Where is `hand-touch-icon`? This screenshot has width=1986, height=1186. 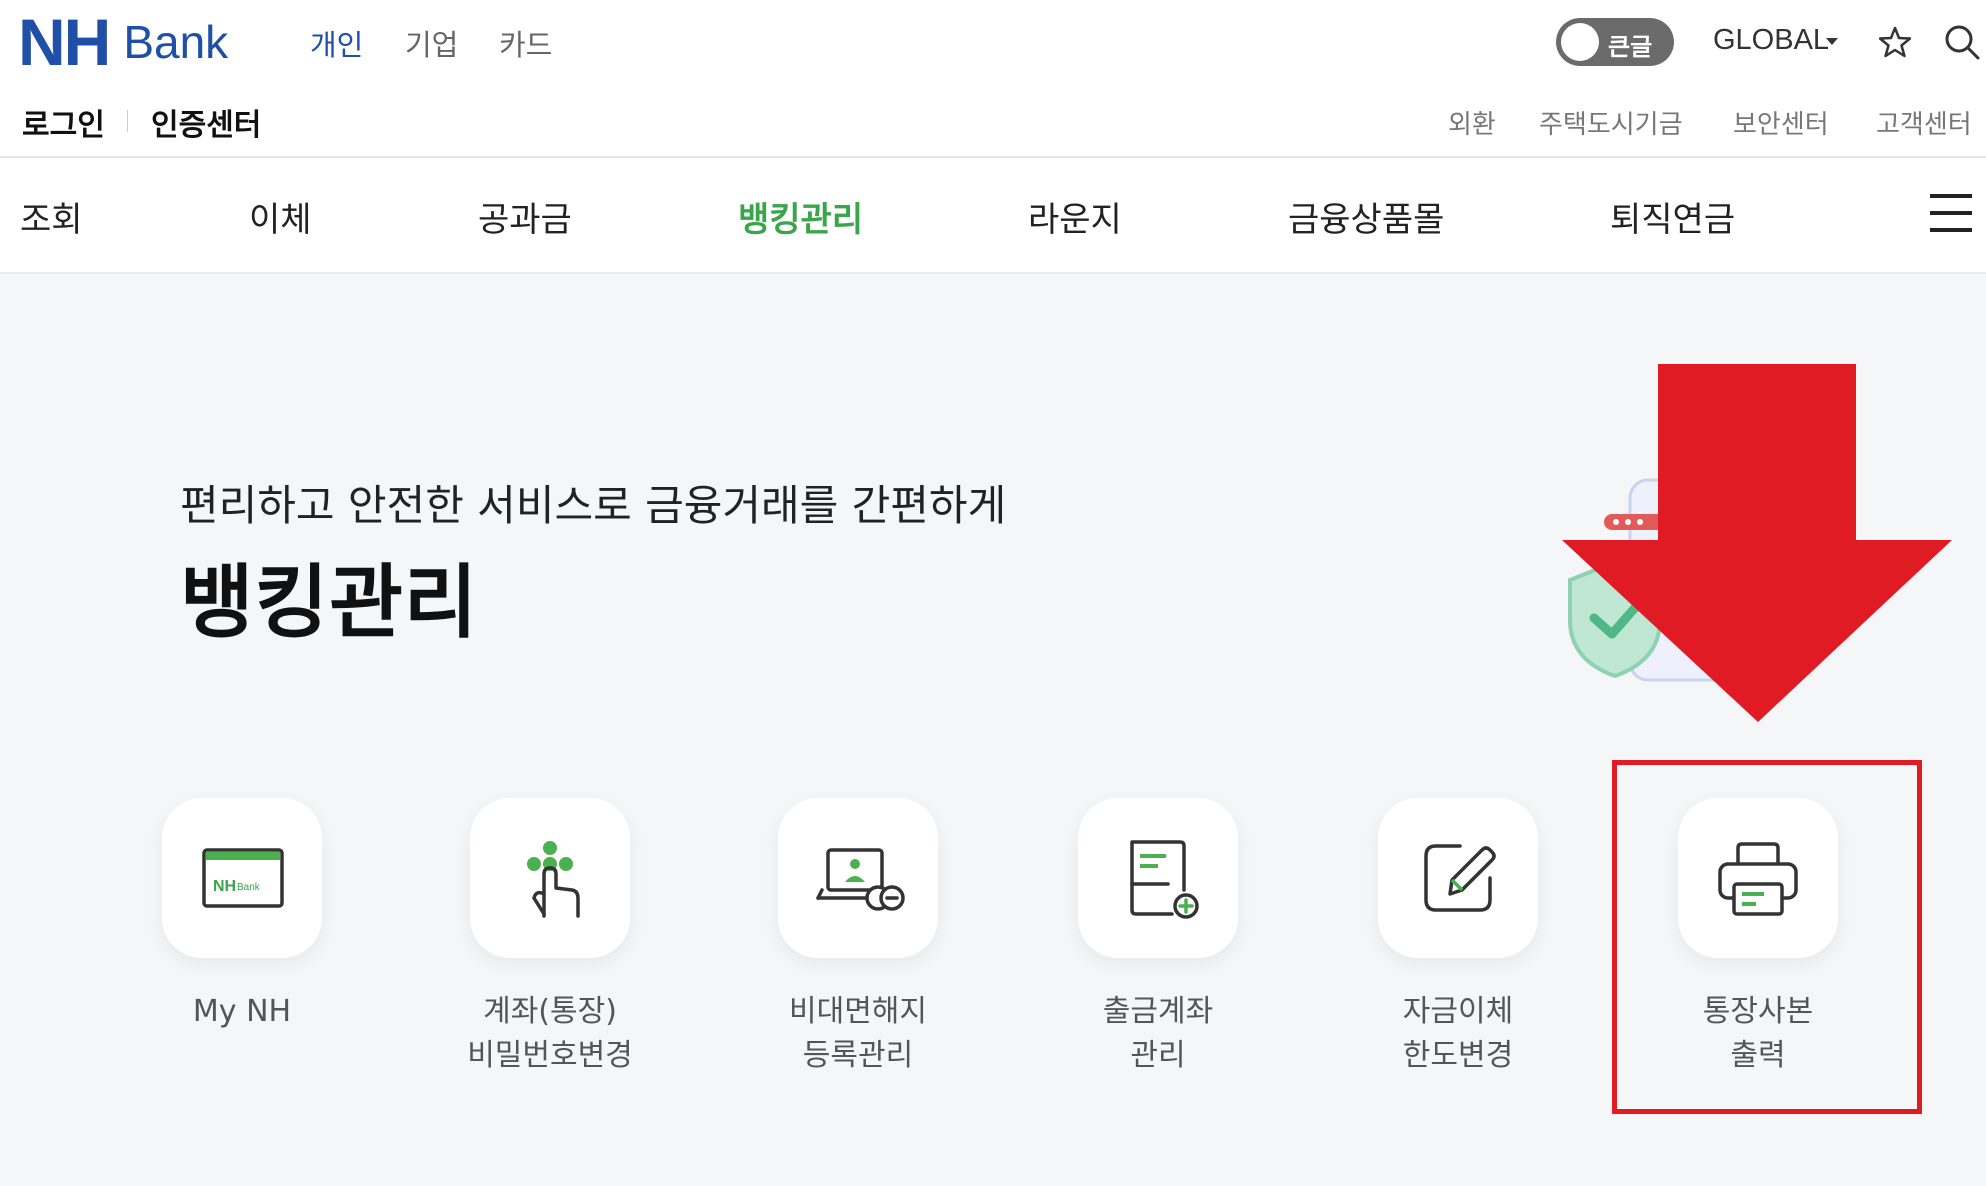
hand-touch-icon is located at coordinates (553, 879).